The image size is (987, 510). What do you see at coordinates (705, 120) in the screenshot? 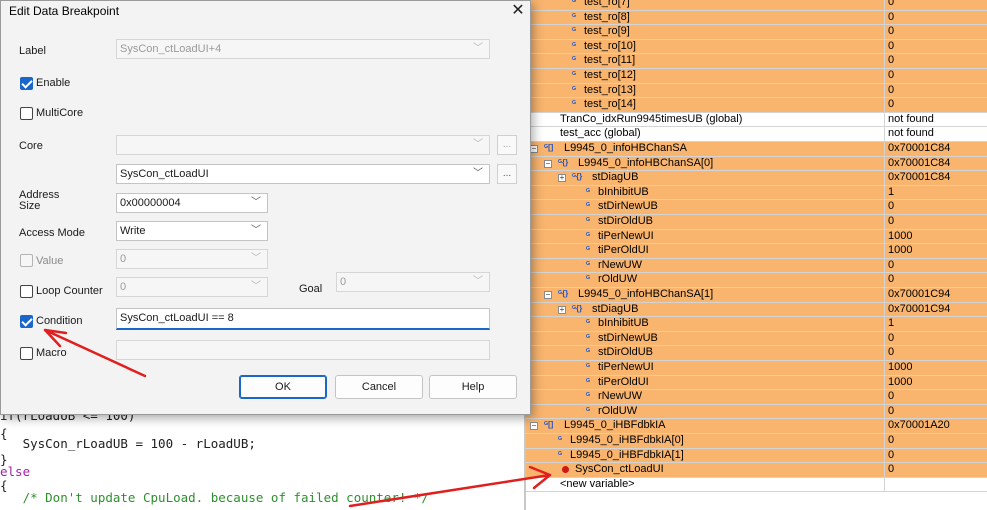
I see `watch-name-cell: TranCo_idxRun9945timesUB (global)` at bounding box center [705, 120].